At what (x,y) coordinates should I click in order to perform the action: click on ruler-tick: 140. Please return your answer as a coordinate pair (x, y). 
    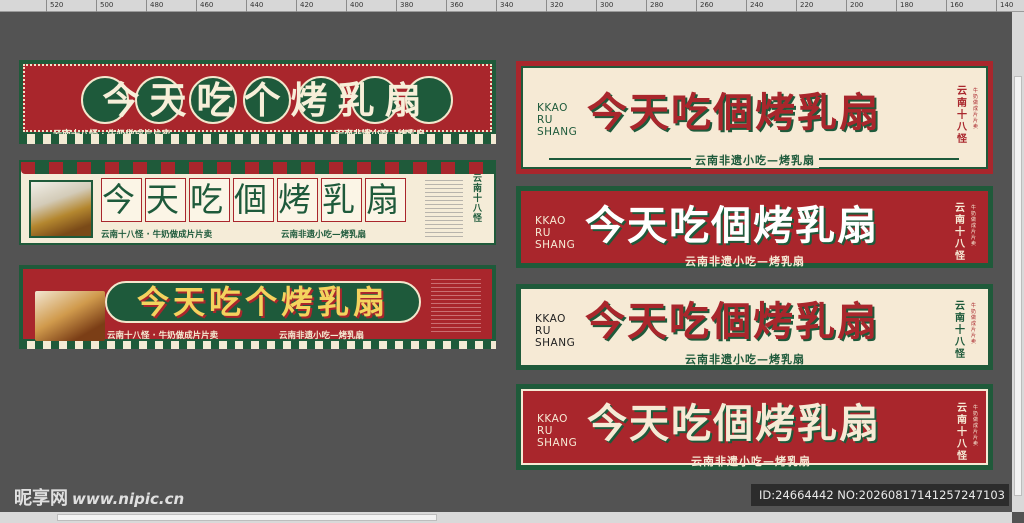
    Looking at the image, I should click on (1004, 6).